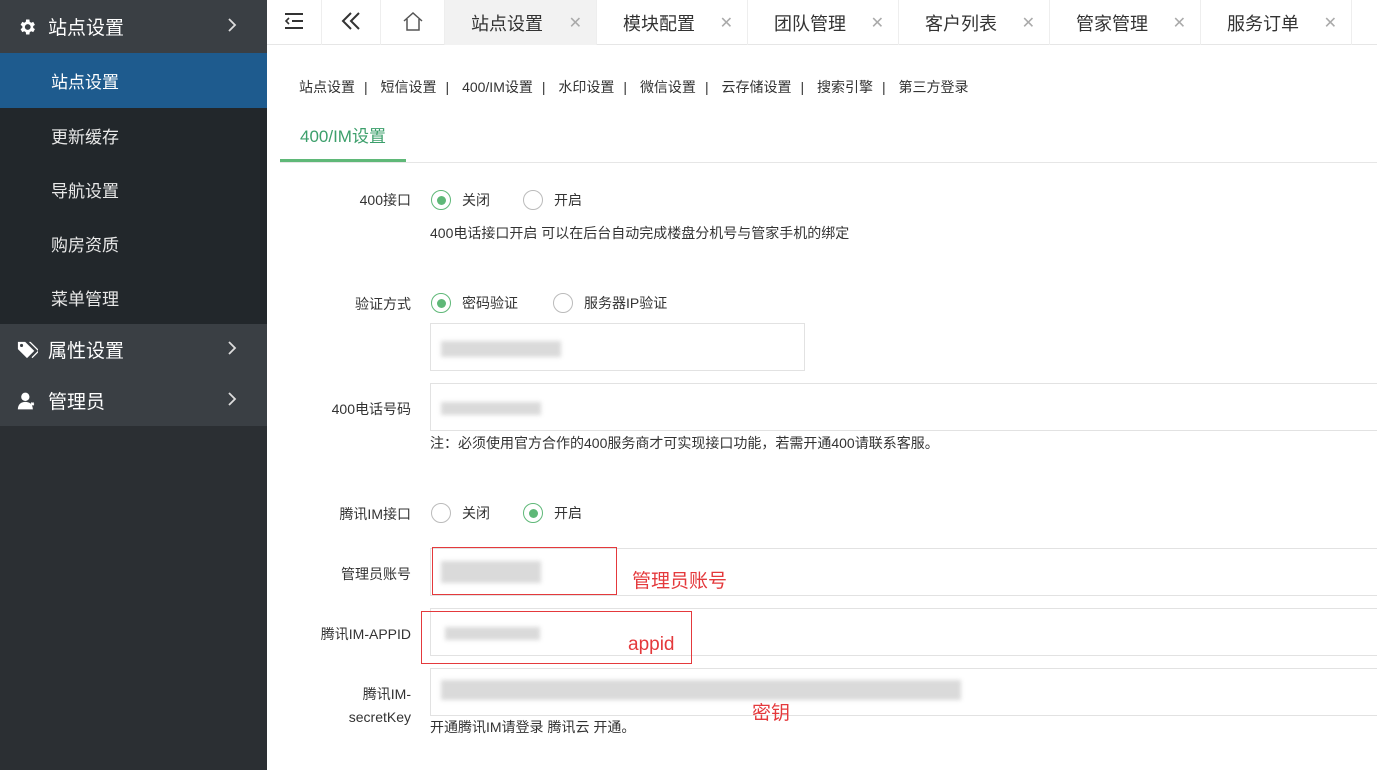 The height and width of the screenshot is (770, 1377). I want to click on tab-bar: 站点设置 ✕ 模块配置 ✕ 团队管理 ✕ 客户列表 ✕ 管家管理 ✕ 服务订单 ✕, so click(822, 22).